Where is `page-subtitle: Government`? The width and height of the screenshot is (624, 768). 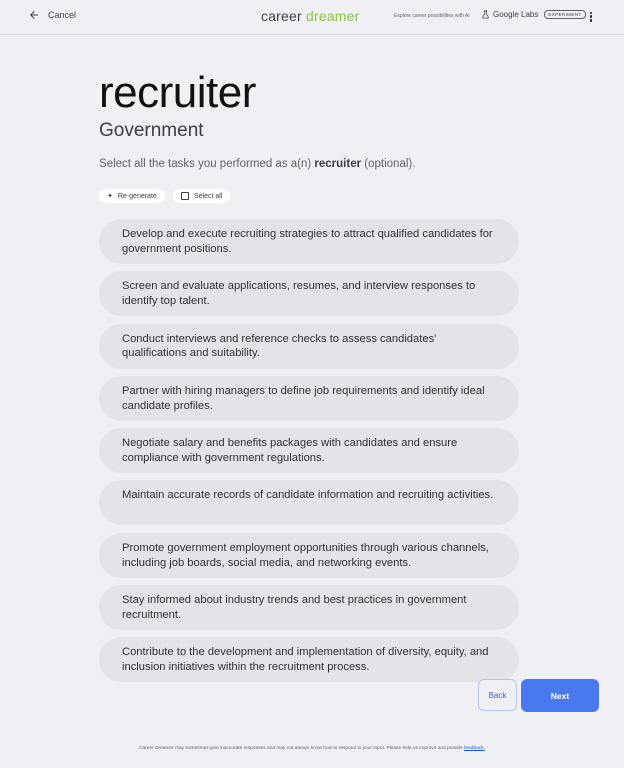
page-subtitle: Government is located at coordinates (151, 130).